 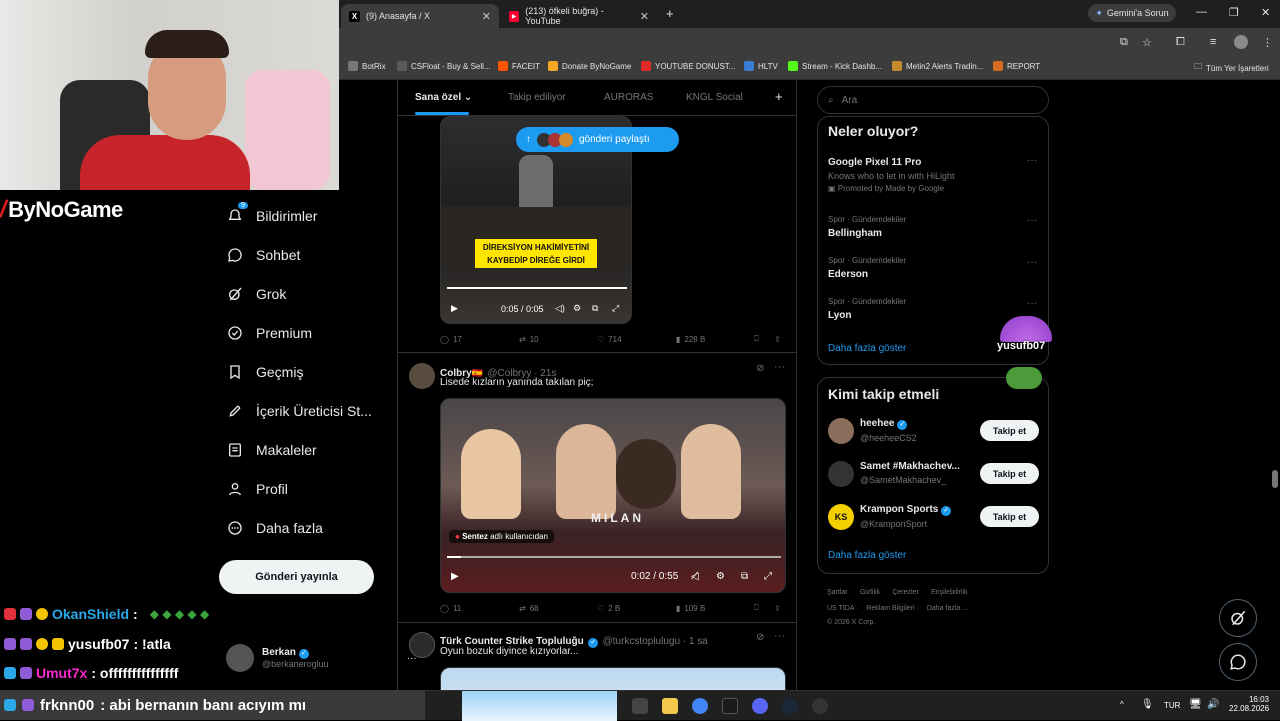 What do you see at coordinates (263, 255) in the screenshot?
I see `sidebar-item-chat: Sohbet` at bounding box center [263, 255].